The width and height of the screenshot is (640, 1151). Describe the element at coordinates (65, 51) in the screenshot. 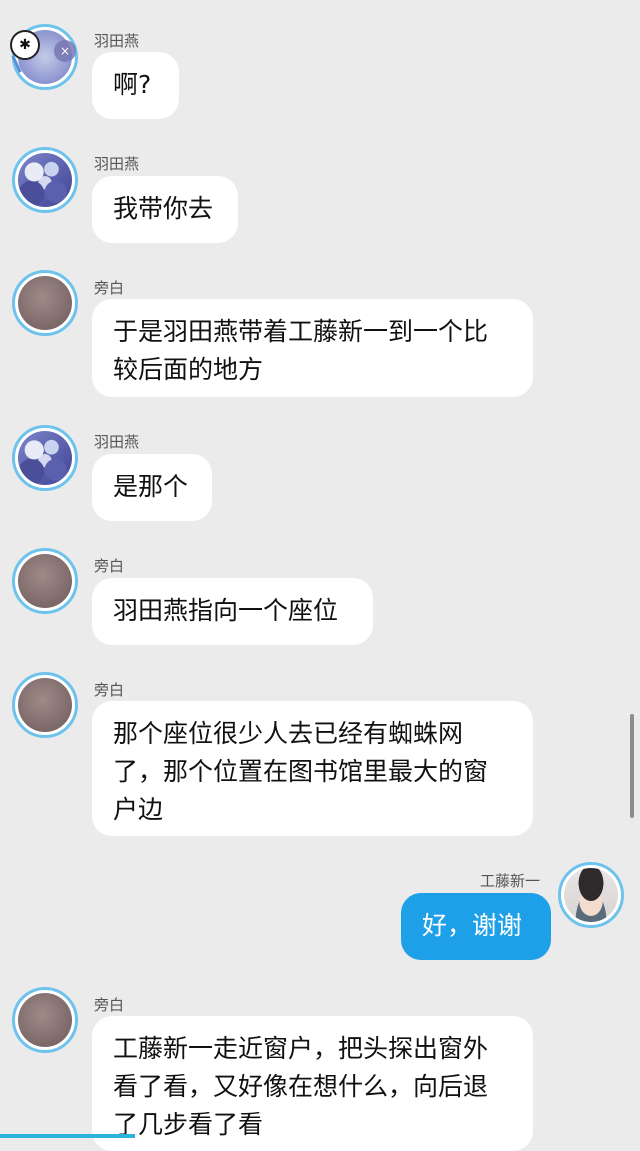

I see `close-icon: ×` at that location.